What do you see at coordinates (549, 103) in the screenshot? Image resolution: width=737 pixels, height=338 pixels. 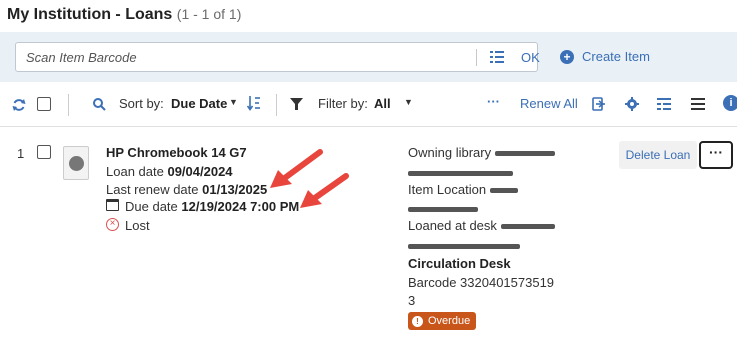 I see `renew-all-button: Renew All` at bounding box center [549, 103].